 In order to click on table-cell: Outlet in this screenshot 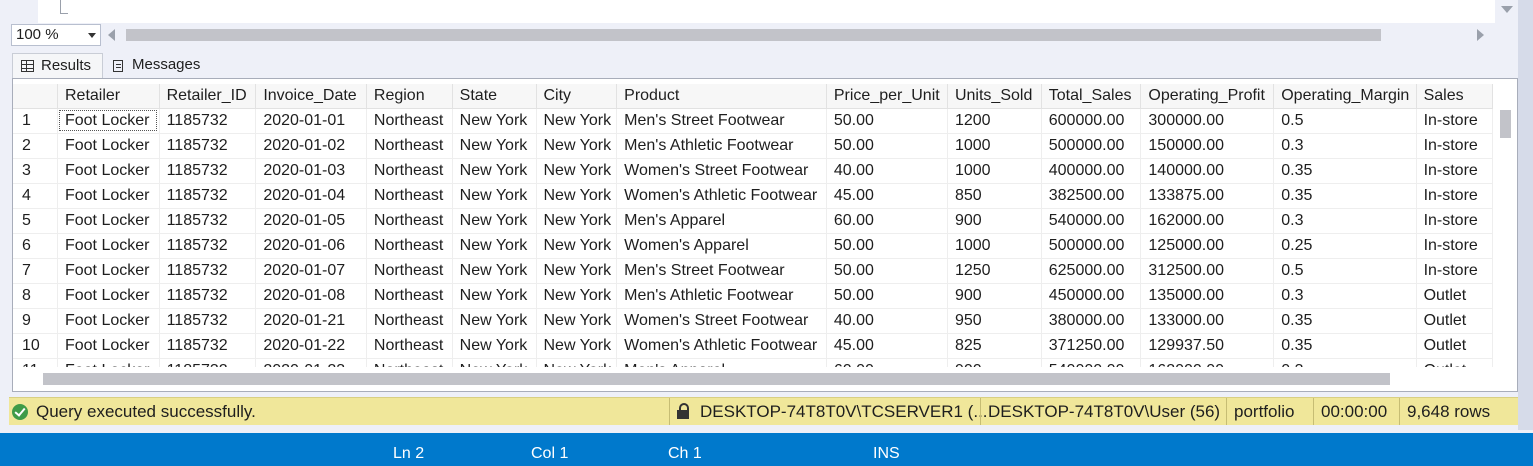, I will do `click(1454, 362)`.